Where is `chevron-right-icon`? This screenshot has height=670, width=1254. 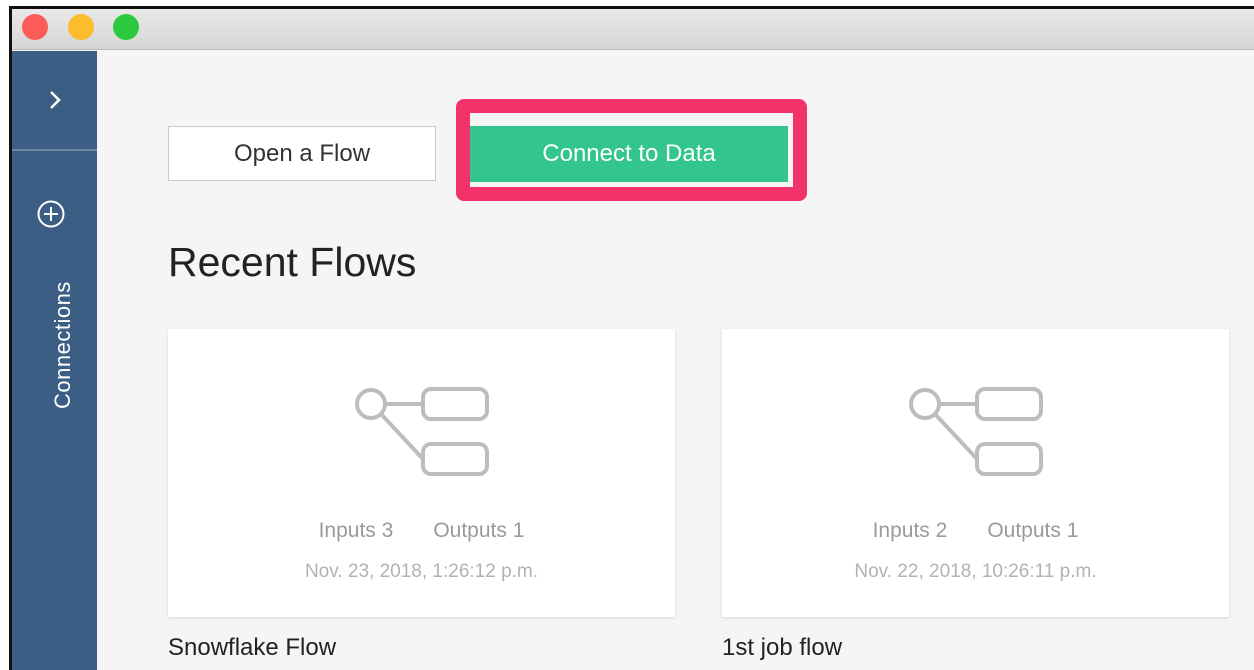 chevron-right-icon is located at coordinates (55, 100).